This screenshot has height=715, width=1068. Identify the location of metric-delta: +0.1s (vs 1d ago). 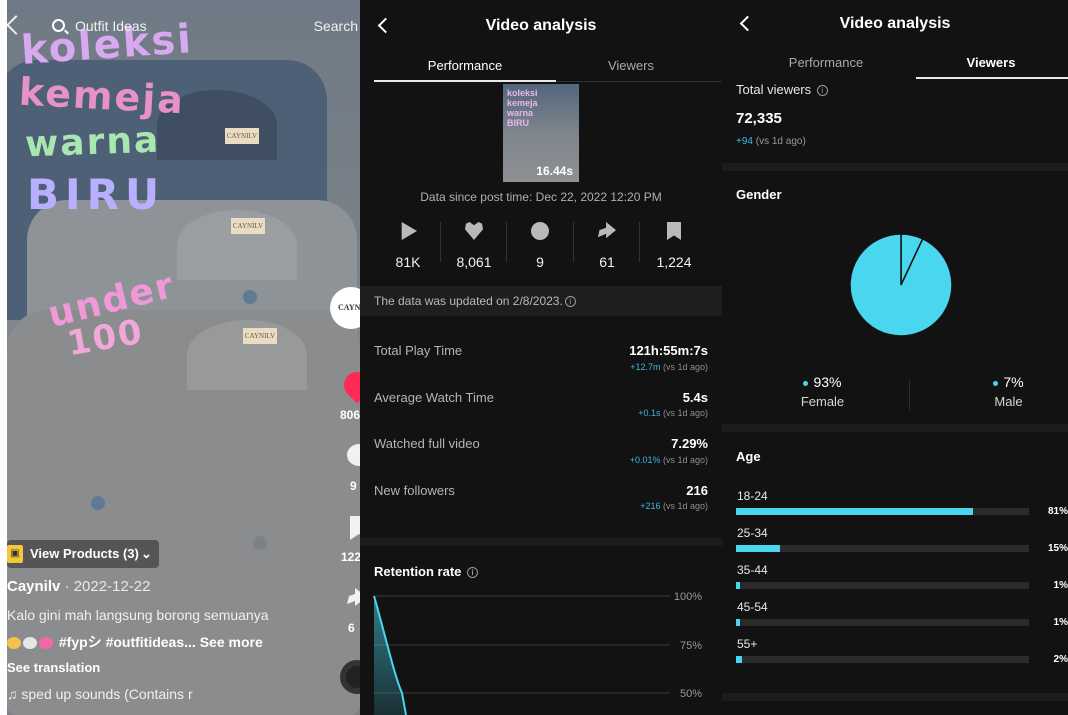
(673, 413).